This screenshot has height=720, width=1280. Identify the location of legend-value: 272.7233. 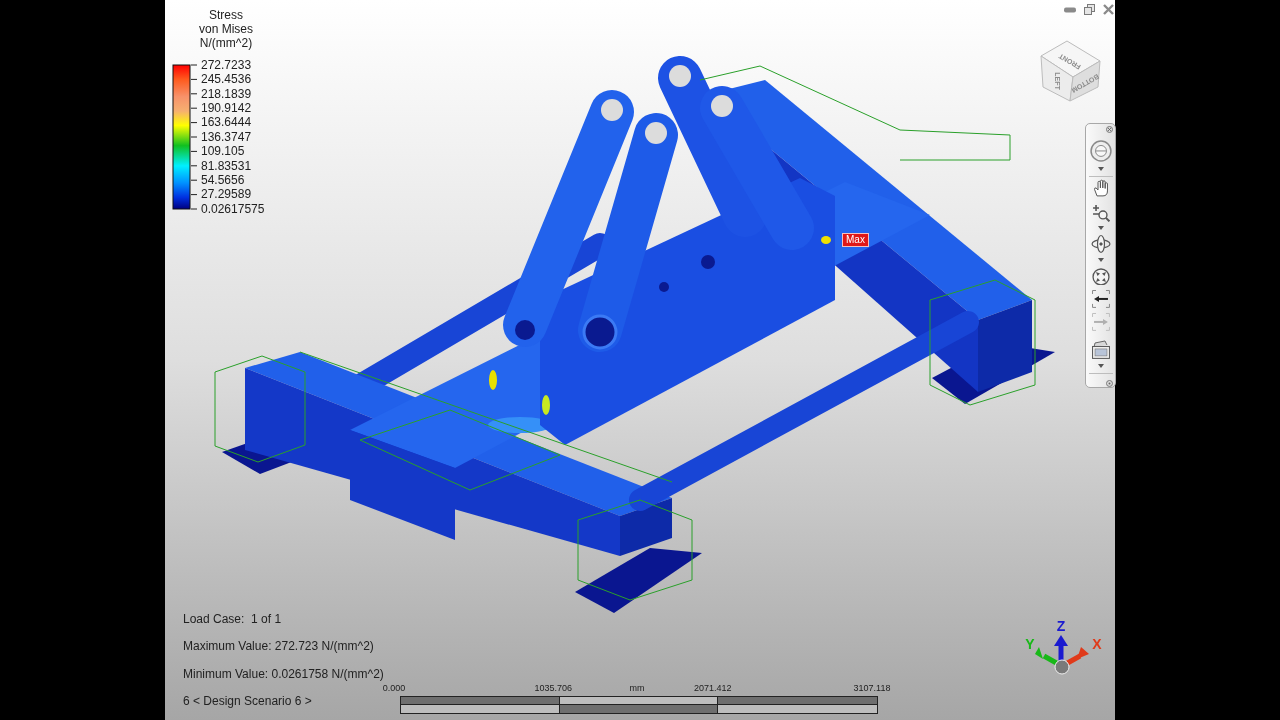
(227, 65).